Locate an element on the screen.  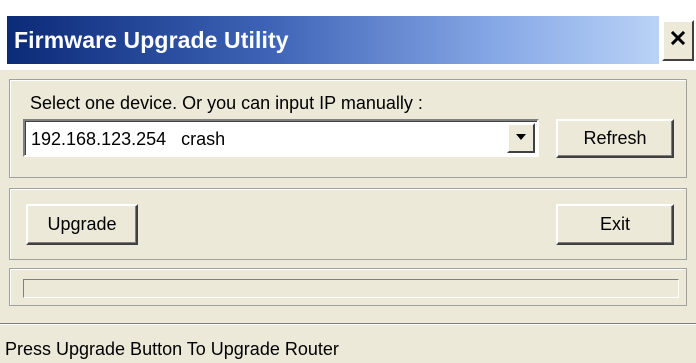
upgrade-progress-bar is located at coordinates (351, 288).